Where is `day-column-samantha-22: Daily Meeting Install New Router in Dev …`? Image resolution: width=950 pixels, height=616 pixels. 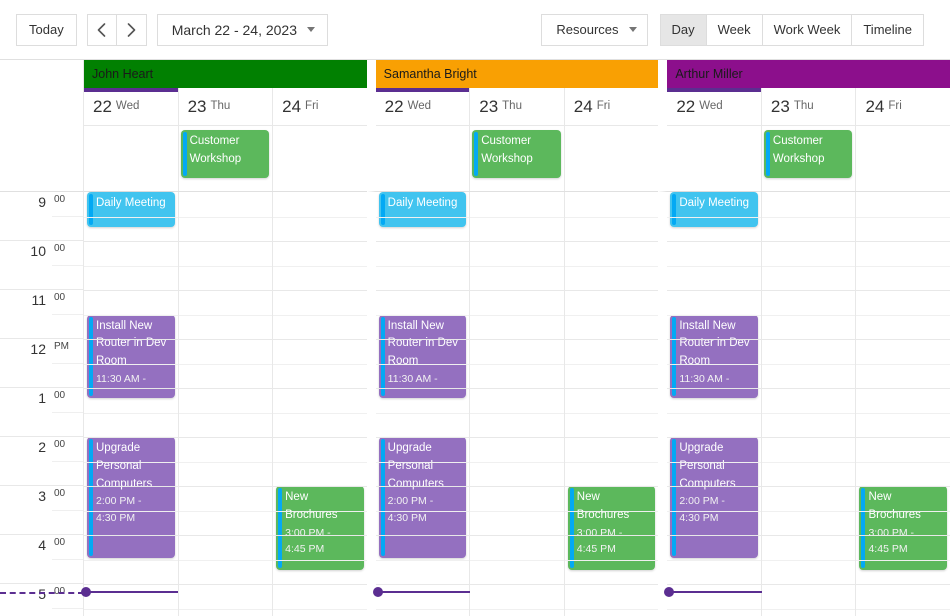
day-column-samantha-22: Daily Meeting Install New Router in Dev … is located at coordinates (423, 404).